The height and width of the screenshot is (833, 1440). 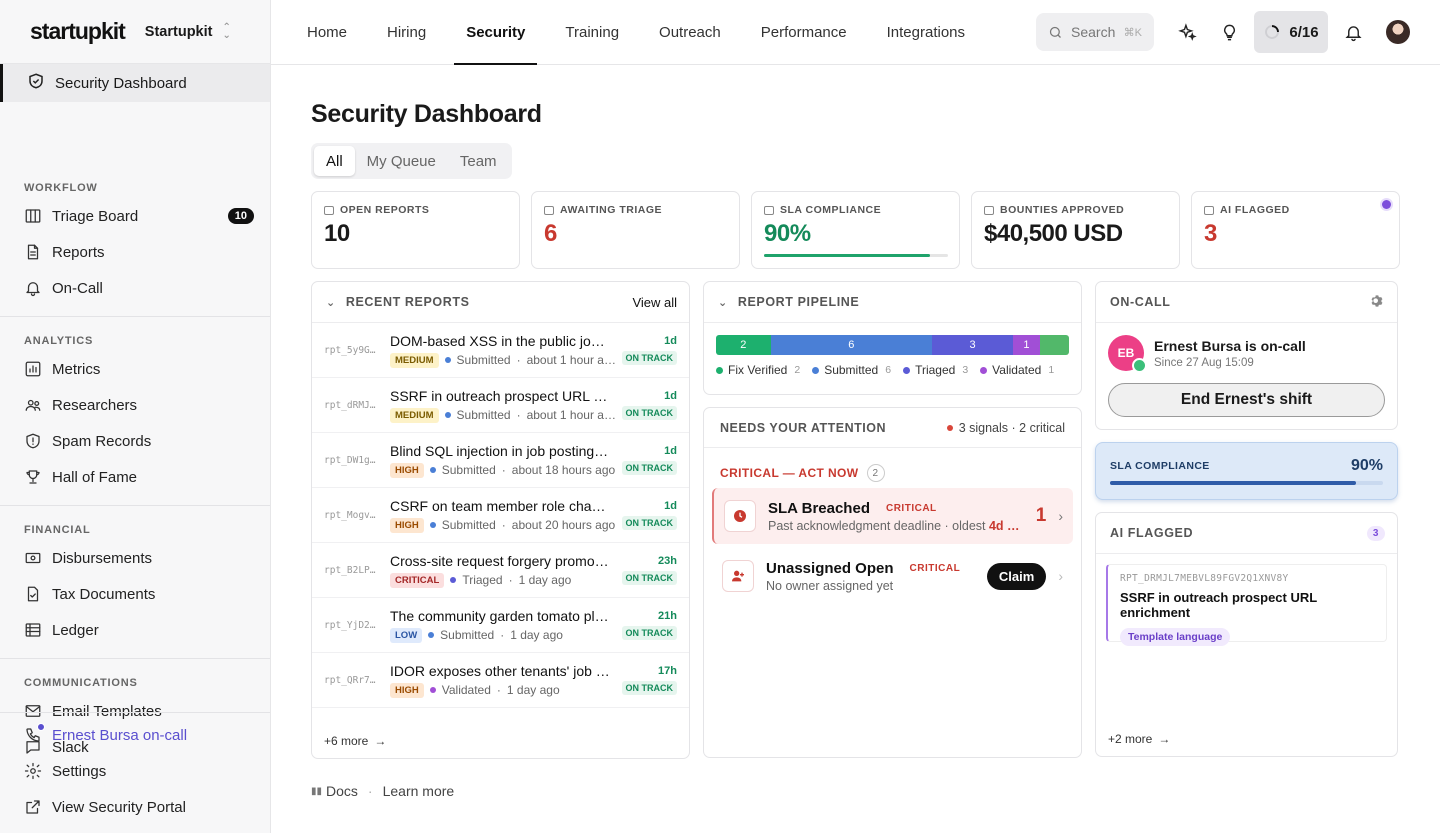 I want to click on pipeline-segment: 3, so click(x=973, y=345).